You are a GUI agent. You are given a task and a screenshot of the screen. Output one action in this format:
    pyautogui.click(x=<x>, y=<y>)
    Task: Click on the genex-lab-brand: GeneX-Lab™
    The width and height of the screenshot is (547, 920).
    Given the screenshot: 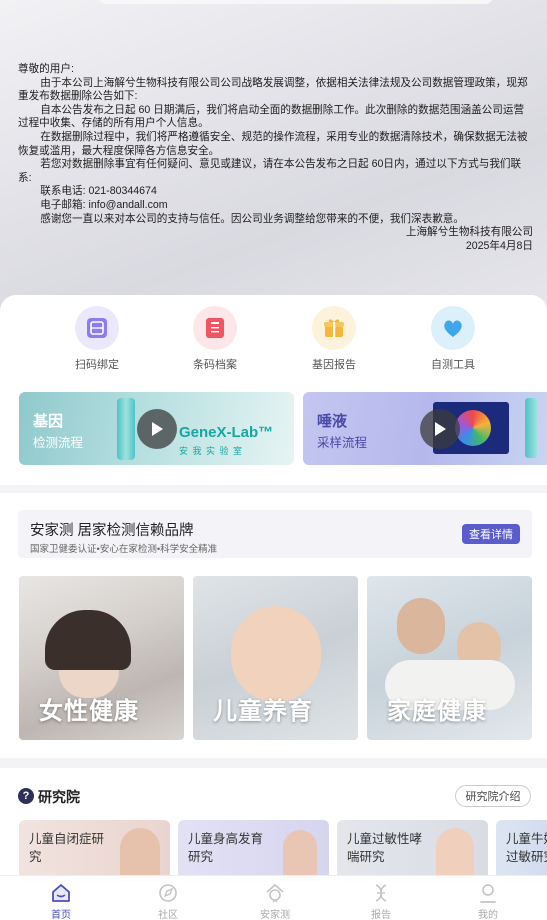 What is the action you would take?
    pyautogui.click(x=226, y=432)
    